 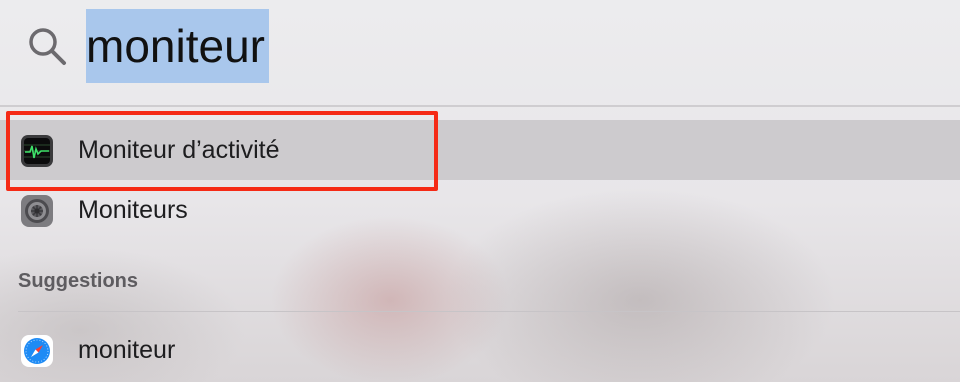 I want to click on result-label: Moniteurs, so click(x=133, y=210).